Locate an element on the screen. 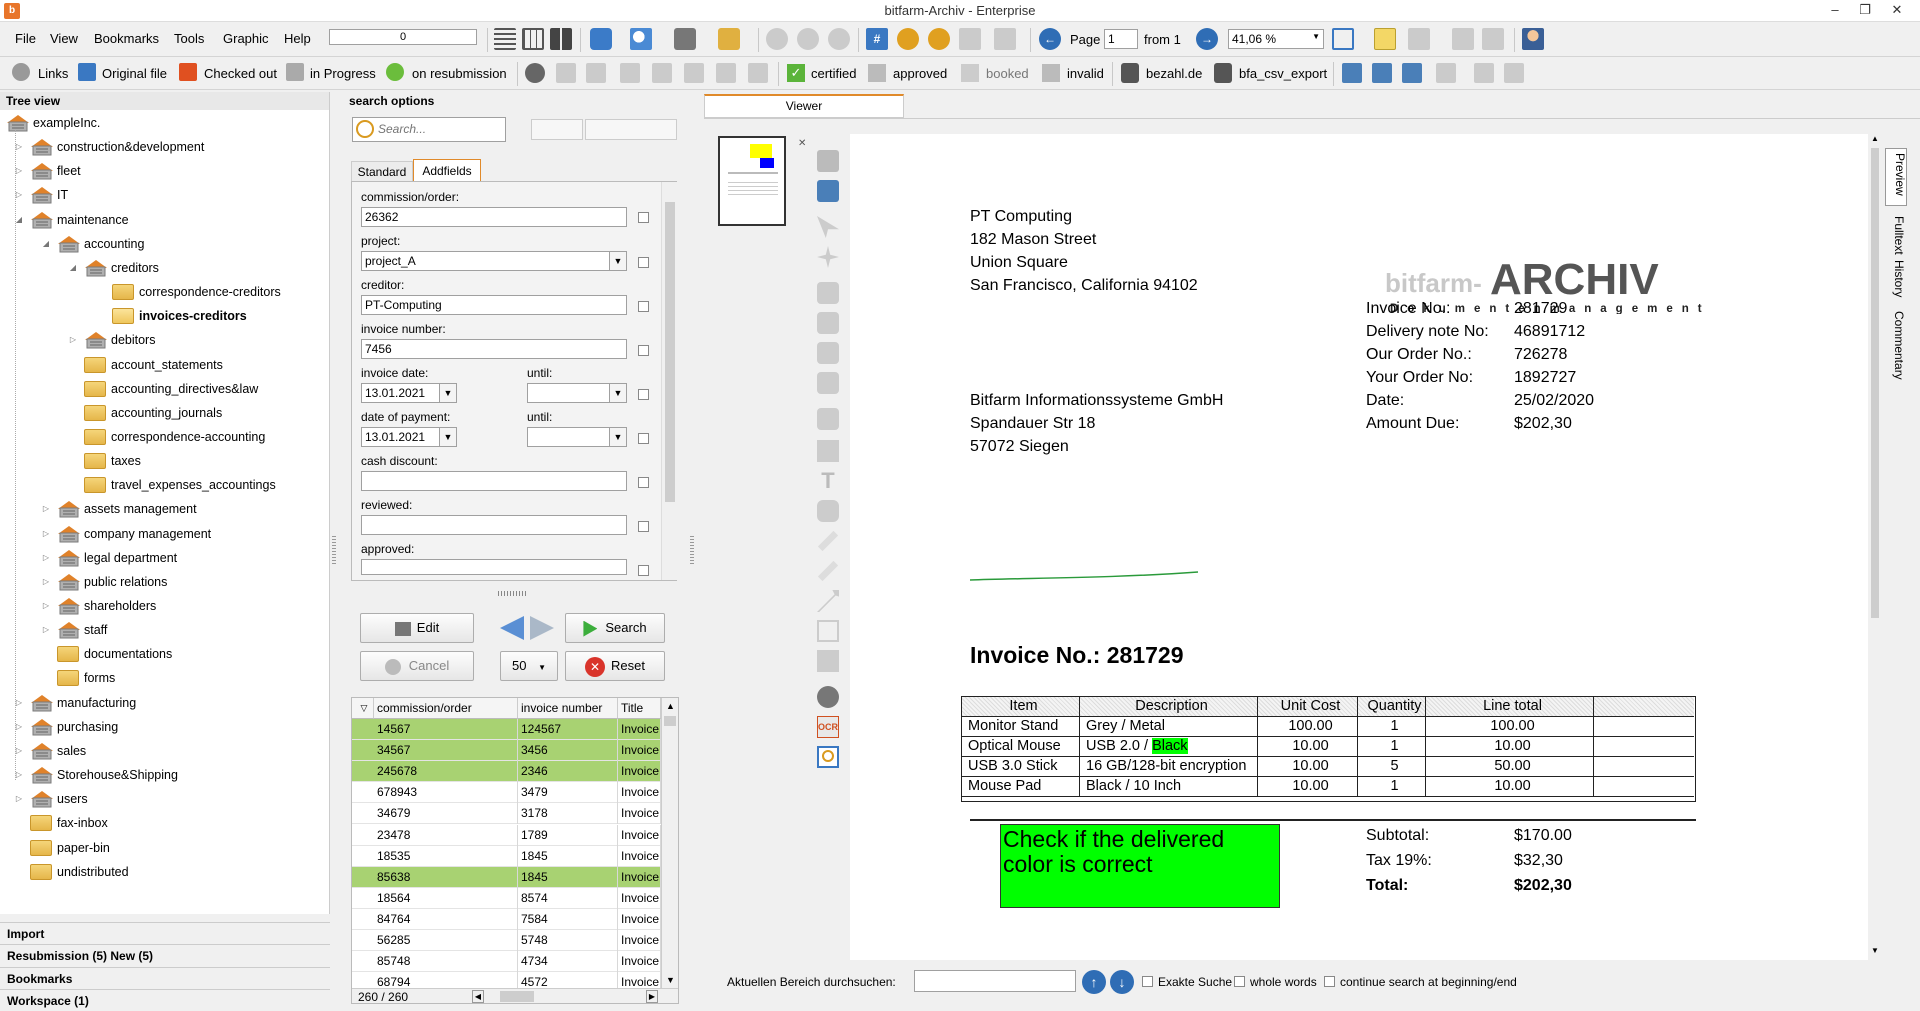  search-button: Search is located at coordinates (615, 628).